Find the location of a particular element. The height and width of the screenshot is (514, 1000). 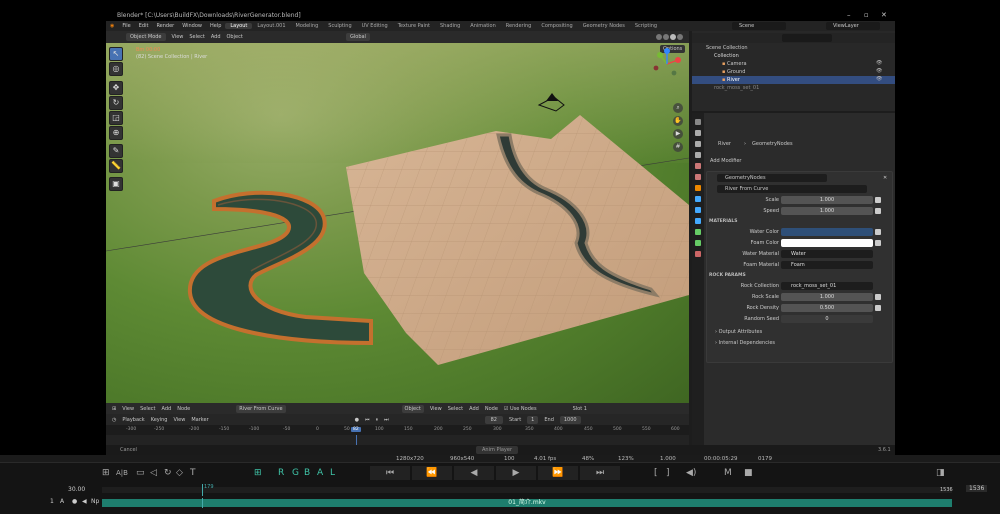

node2-menu-view: View is located at coordinates (436, 409).